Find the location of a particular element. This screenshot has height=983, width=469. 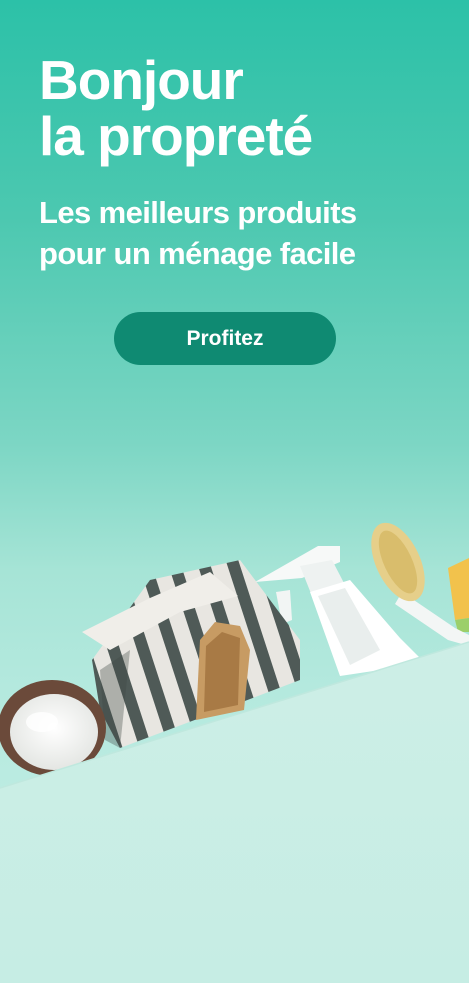

subheadline-line-2: pour un ménage facile is located at coordinates (197, 253).